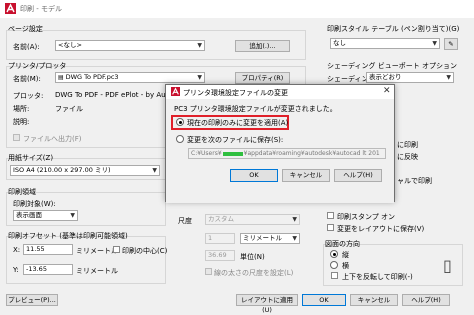 The width and height of the screenshot is (474, 315). What do you see at coordinates (374, 300) in the screenshot?
I see `footer-cancel-button: キャンセル` at bounding box center [374, 300].